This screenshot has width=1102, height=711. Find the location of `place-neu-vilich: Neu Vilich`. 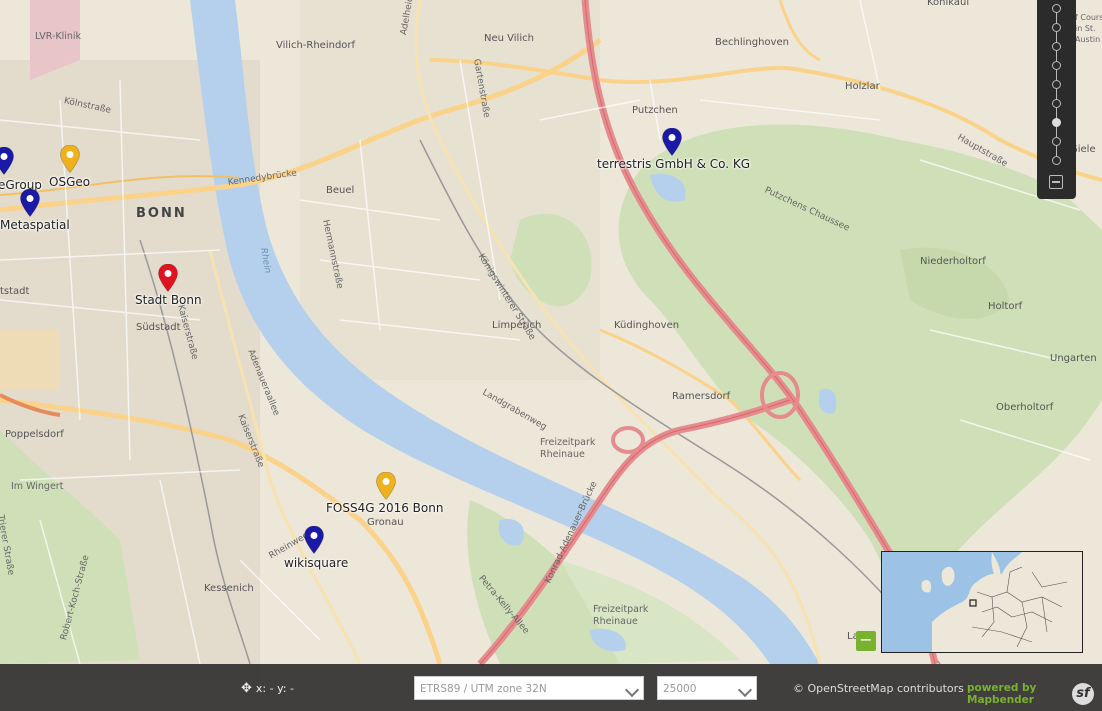

place-neu-vilich: Neu Vilich is located at coordinates (509, 38).